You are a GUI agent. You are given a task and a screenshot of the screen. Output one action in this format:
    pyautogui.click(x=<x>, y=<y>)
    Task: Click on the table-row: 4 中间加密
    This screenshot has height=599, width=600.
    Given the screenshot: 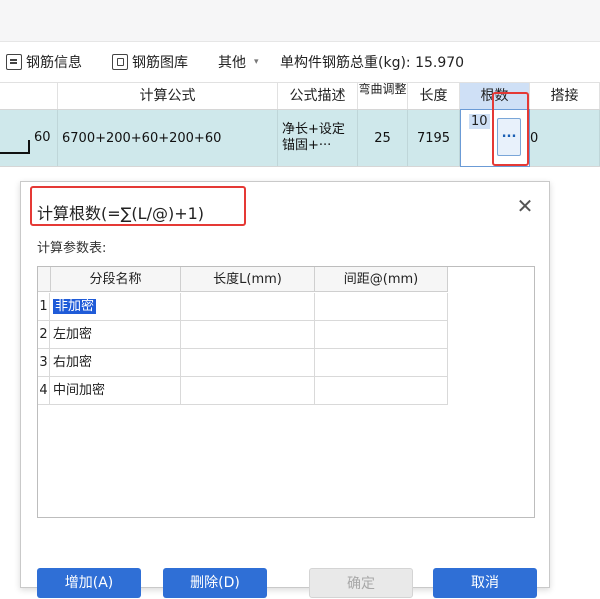 What is the action you would take?
    pyautogui.click(x=243, y=391)
    